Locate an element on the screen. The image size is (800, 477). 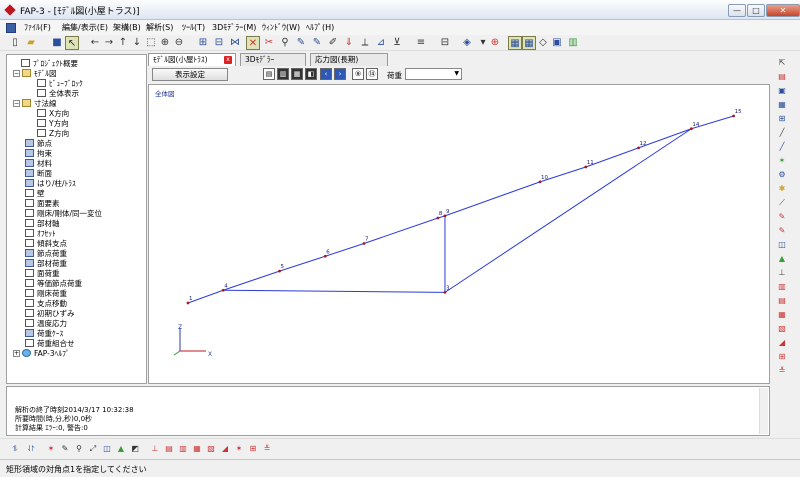
tree-item: 傾斜支点 is located at coordinates (46, 243).